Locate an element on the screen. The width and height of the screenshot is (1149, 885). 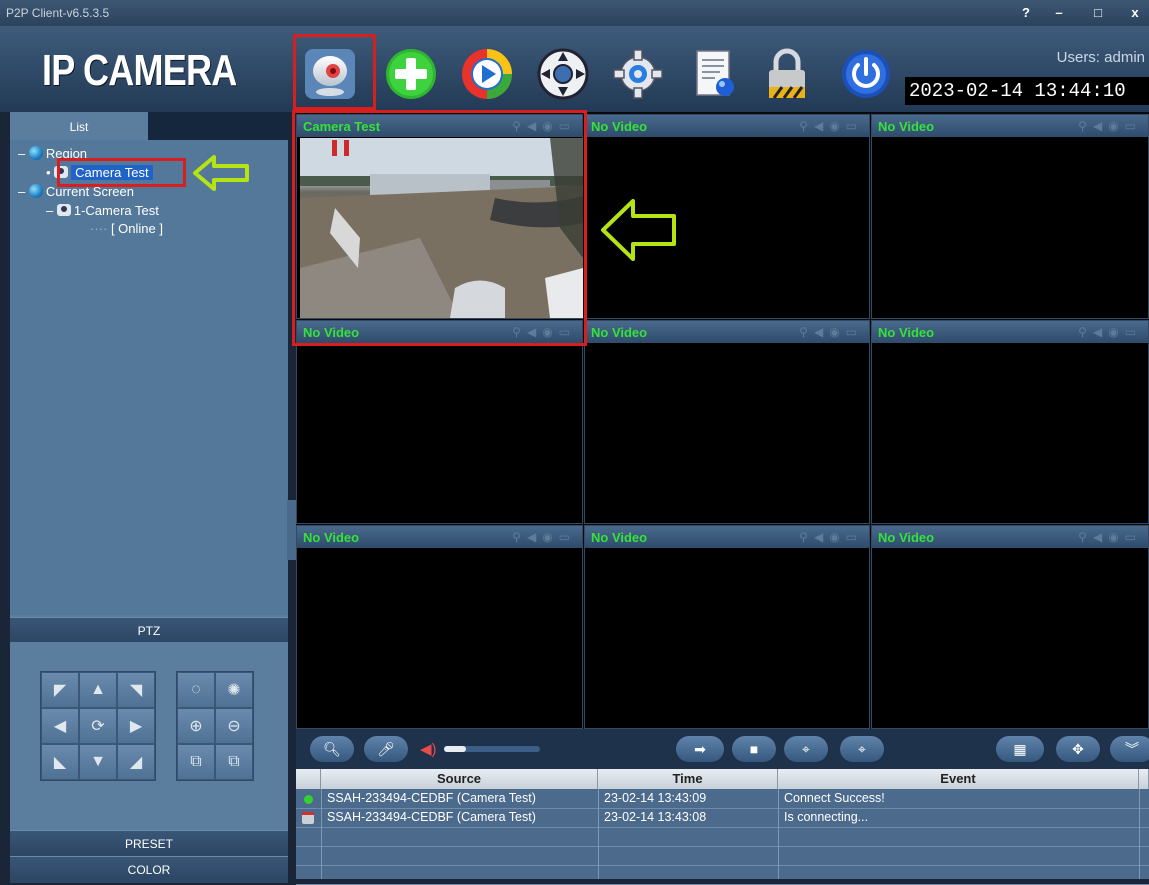
search-button: 🔍︎ is located at coordinates (332, 749).